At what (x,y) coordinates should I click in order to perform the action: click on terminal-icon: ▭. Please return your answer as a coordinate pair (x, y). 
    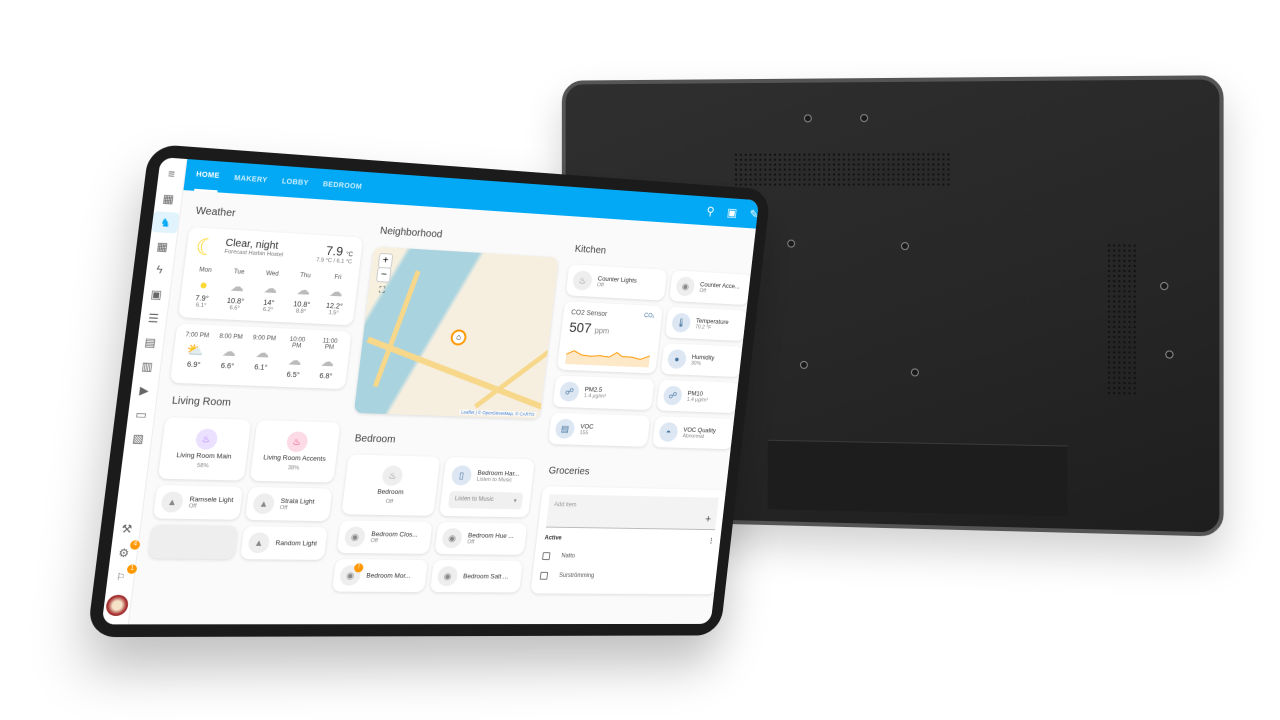
    Looking at the image, I should click on (141, 415).